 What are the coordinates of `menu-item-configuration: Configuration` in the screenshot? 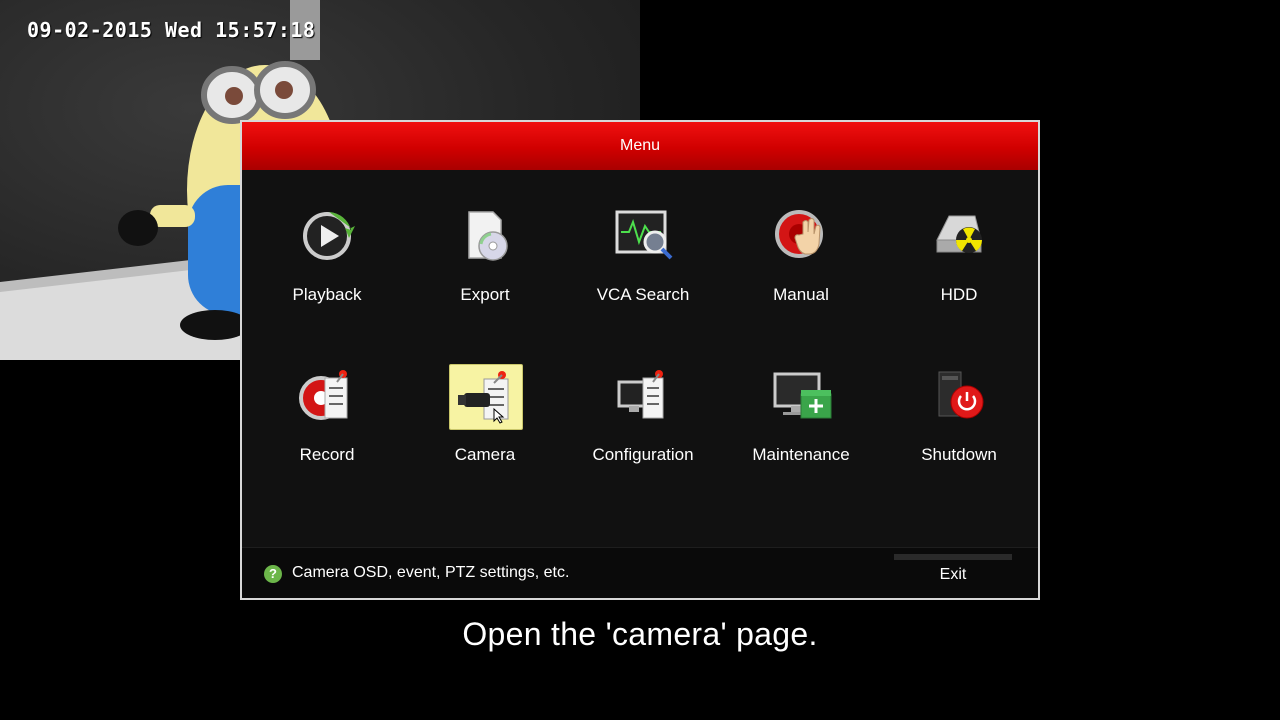 It's located at (643, 397).